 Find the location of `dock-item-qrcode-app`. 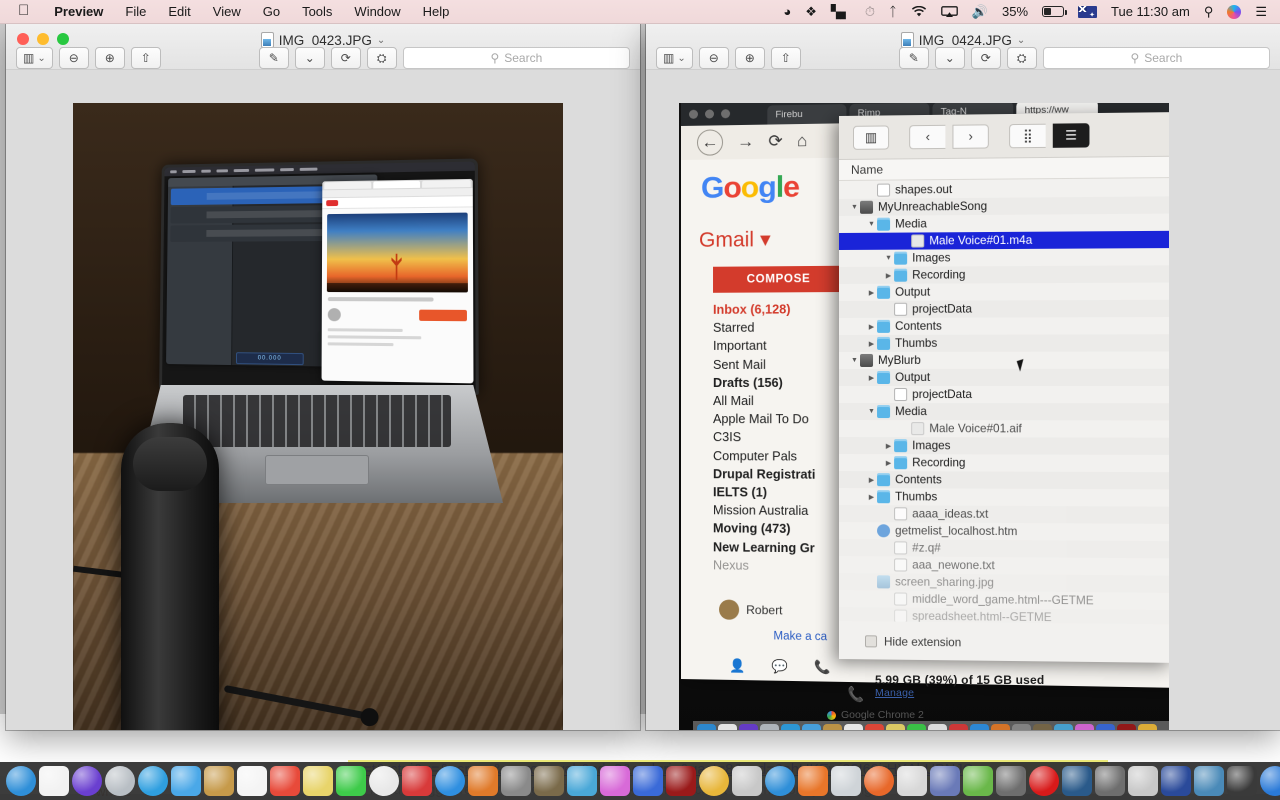

dock-item-qrcode-app is located at coordinates (417, 781).